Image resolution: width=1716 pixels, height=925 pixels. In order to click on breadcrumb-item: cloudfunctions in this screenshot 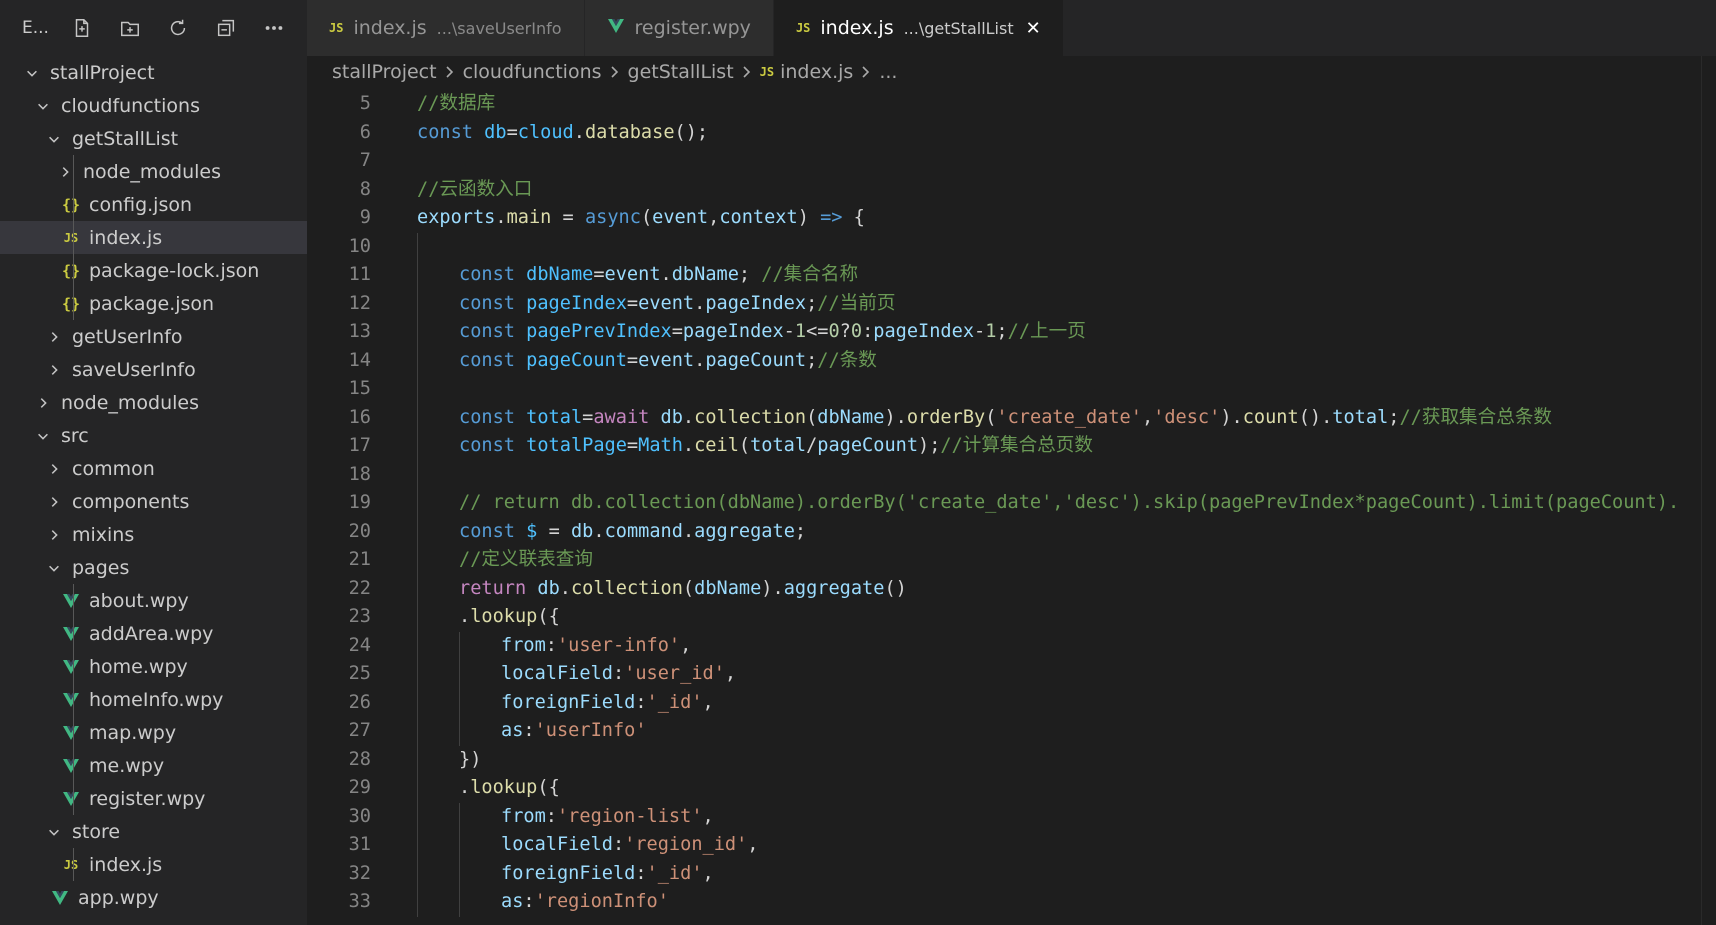, I will do `click(532, 72)`.